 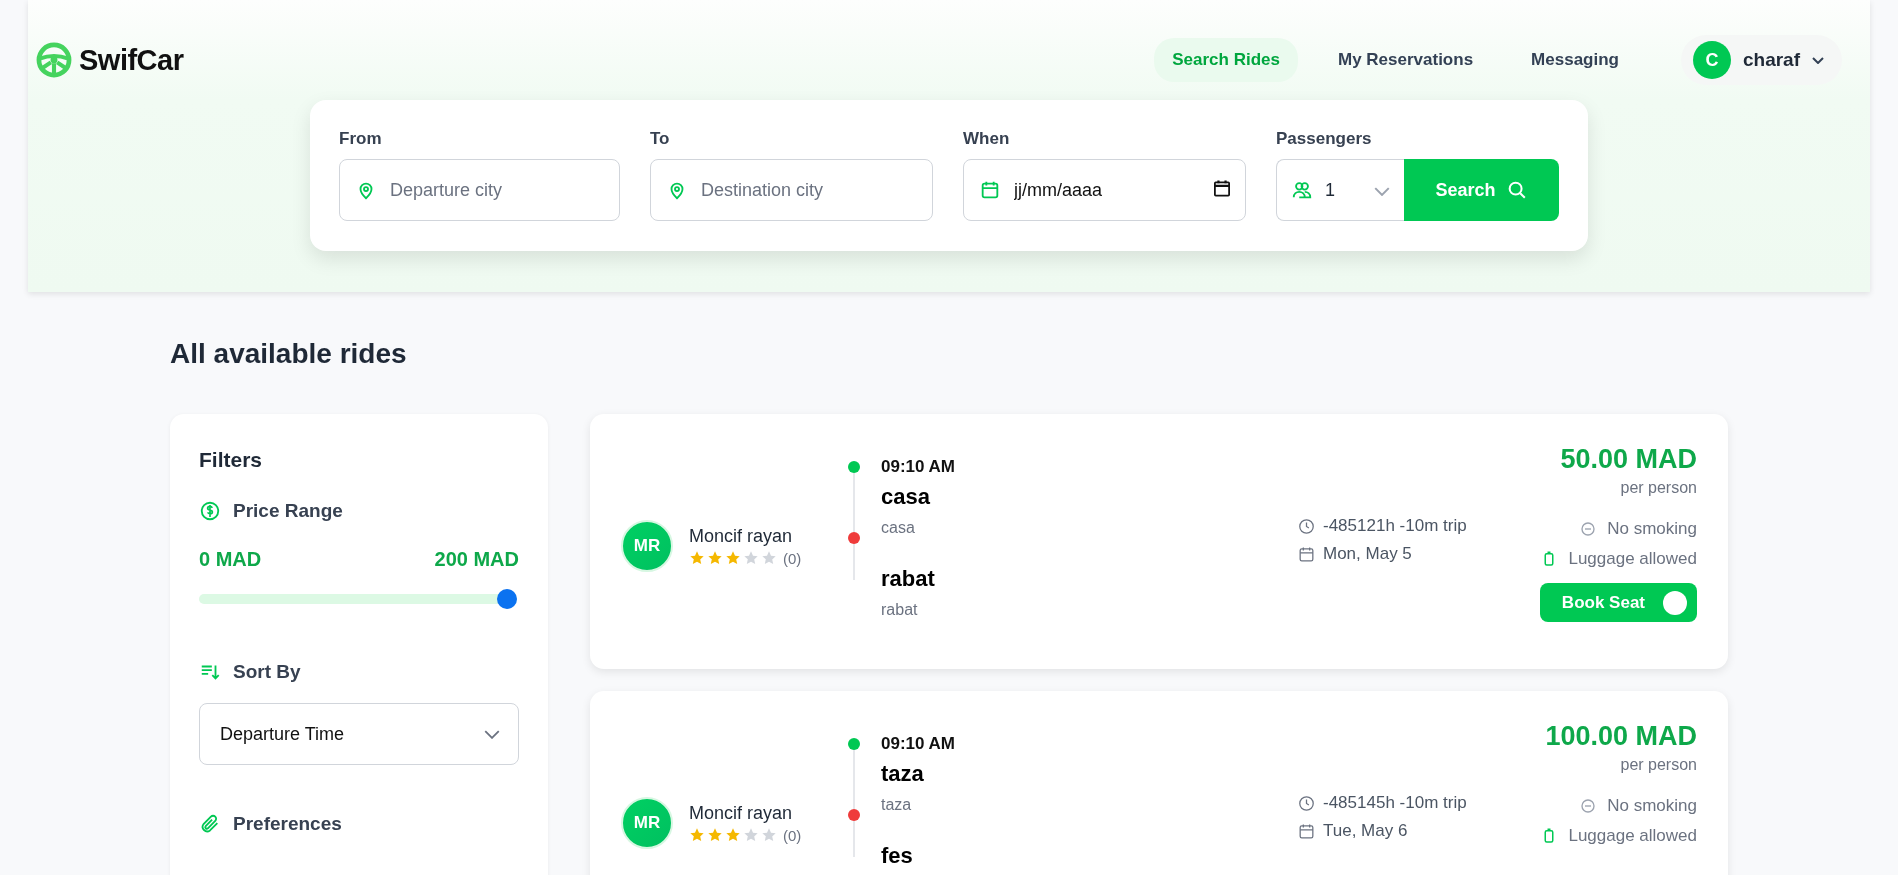 I want to click on nav-link: Messaging, so click(x=1575, y=60).